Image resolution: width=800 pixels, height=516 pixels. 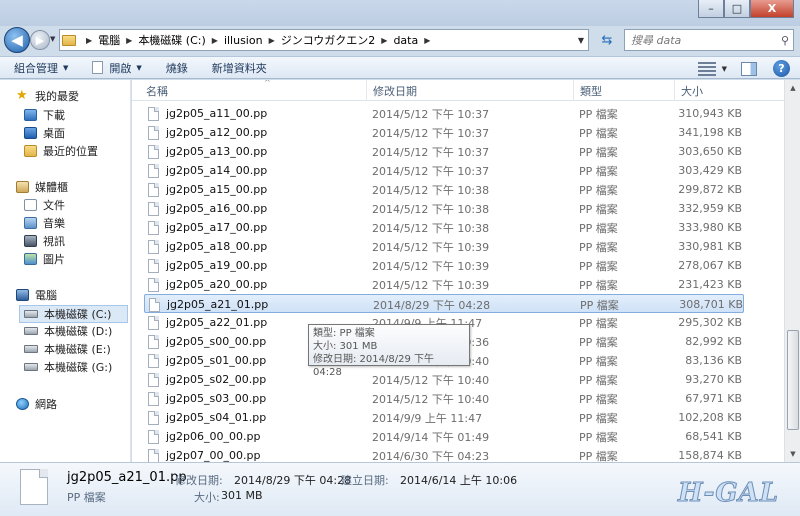 I want to click on details-created-value: 2014/6/14 上午 10:06, so click(x=459, y=480).